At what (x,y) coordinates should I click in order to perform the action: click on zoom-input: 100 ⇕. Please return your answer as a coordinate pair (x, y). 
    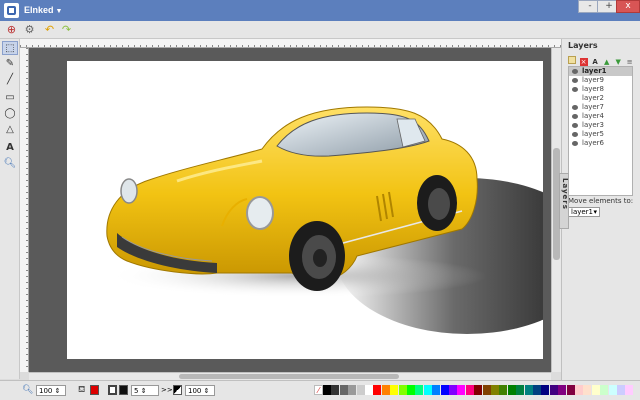
    Looking at the image, I should click on (51, 390).